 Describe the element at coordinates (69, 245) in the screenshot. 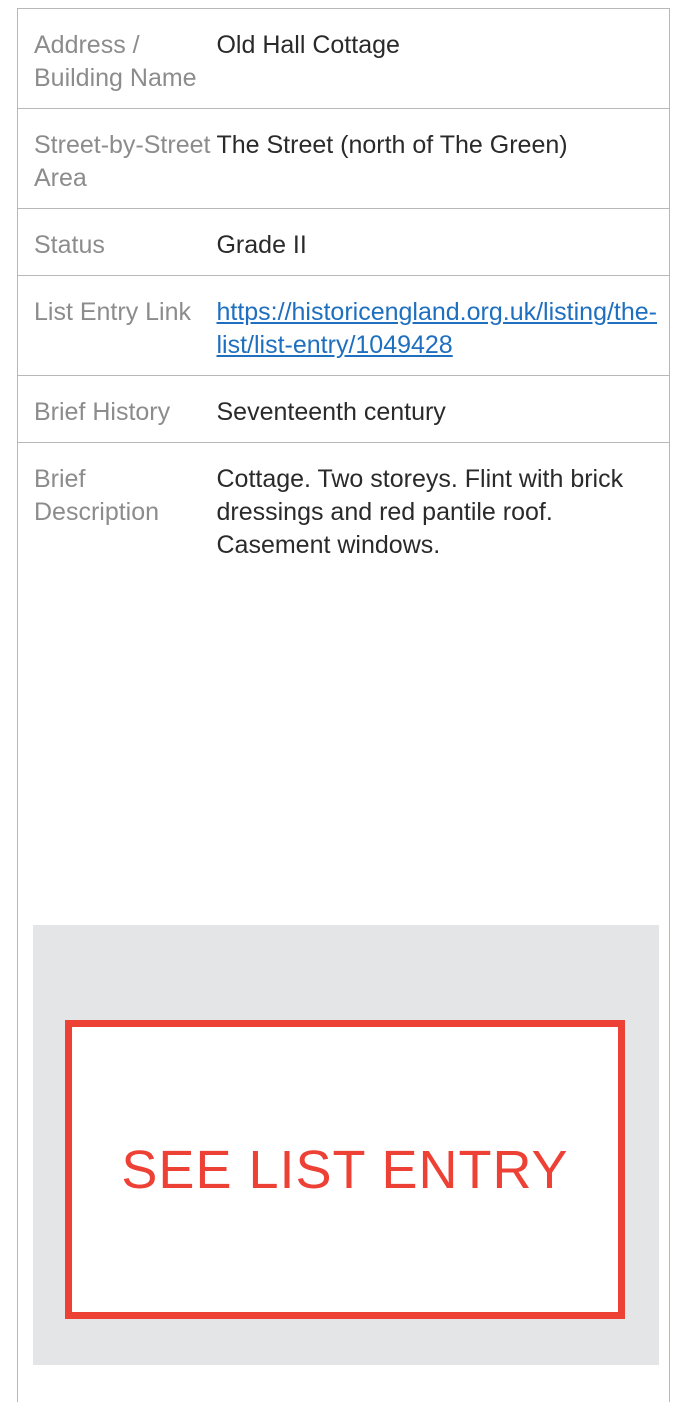

I see `status-label: Status` at that location.